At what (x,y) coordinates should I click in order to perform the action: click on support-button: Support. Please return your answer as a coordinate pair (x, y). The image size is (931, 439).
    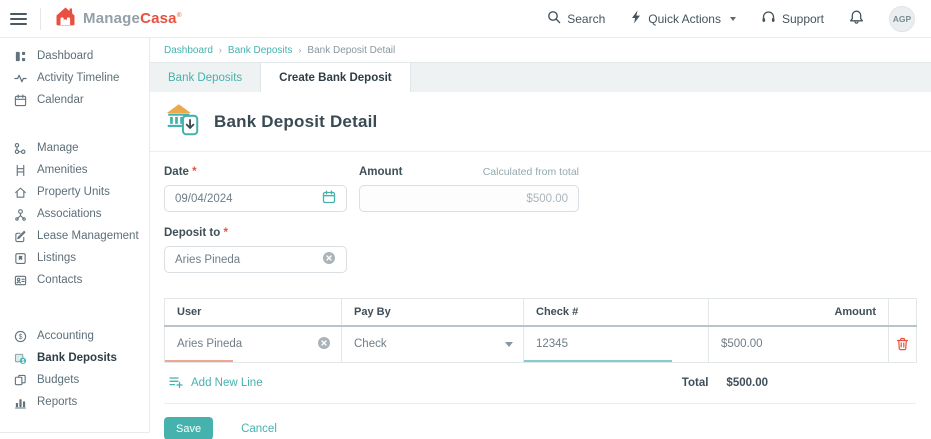
    Looking at the image, I should click on (792, 18).